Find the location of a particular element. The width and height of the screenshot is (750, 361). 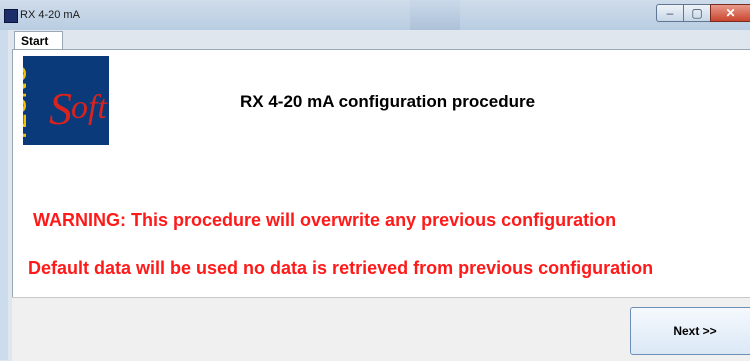

window-controls: ‒ ▢ ✕ is located at coordinates (703, 13).